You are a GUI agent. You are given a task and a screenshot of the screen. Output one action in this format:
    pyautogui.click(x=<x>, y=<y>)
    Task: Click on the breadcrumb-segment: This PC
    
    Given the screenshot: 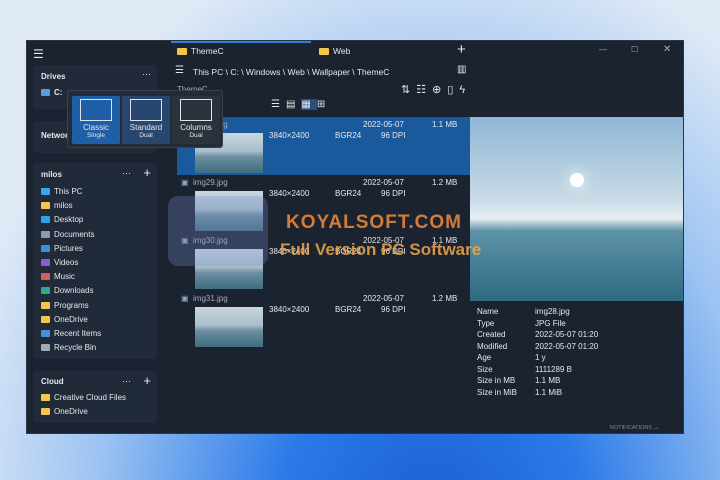 What is the action you would take?
    pyautogui.click(x=208, y=72)
    